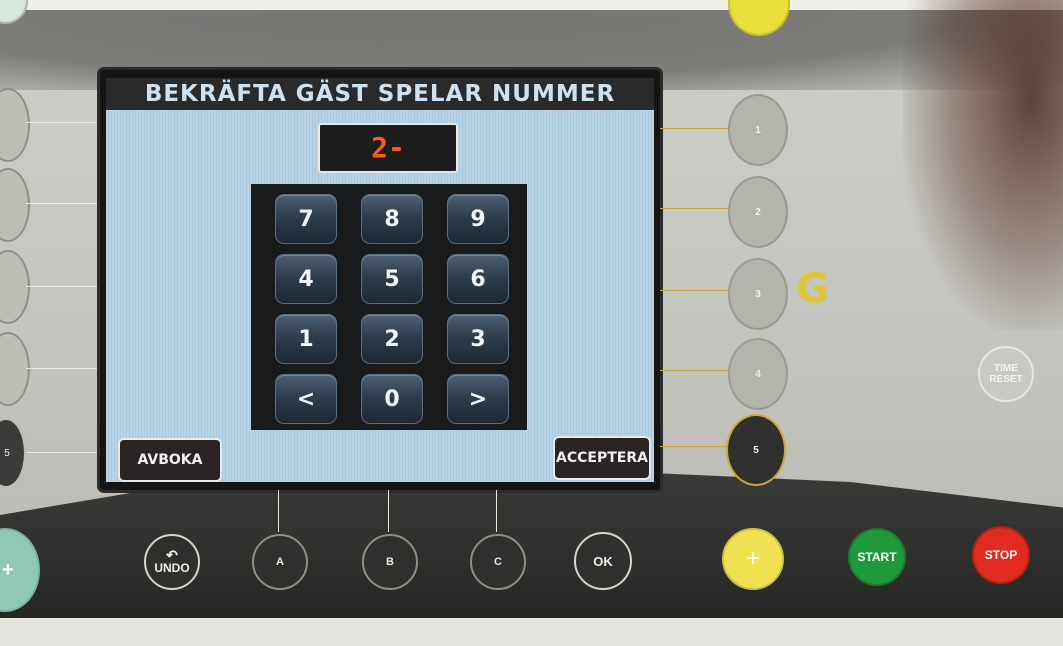 The height and width of the screenshot is (646, 1063). I want to click on side-button-3-label: 3, so click(758, 294).